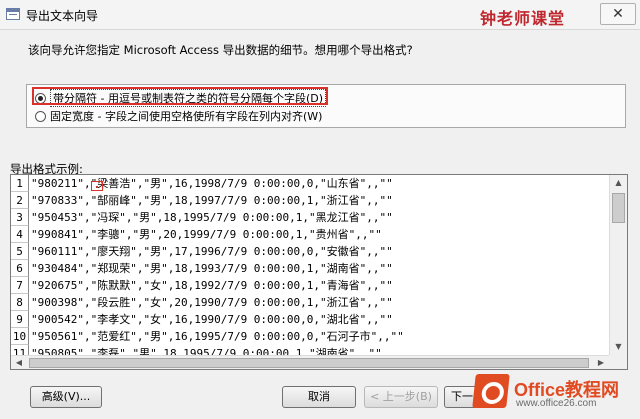  Describe the element at coordinates (401, 397) in the screenshot. I see `back-button: < 上一步(B)` at that location.